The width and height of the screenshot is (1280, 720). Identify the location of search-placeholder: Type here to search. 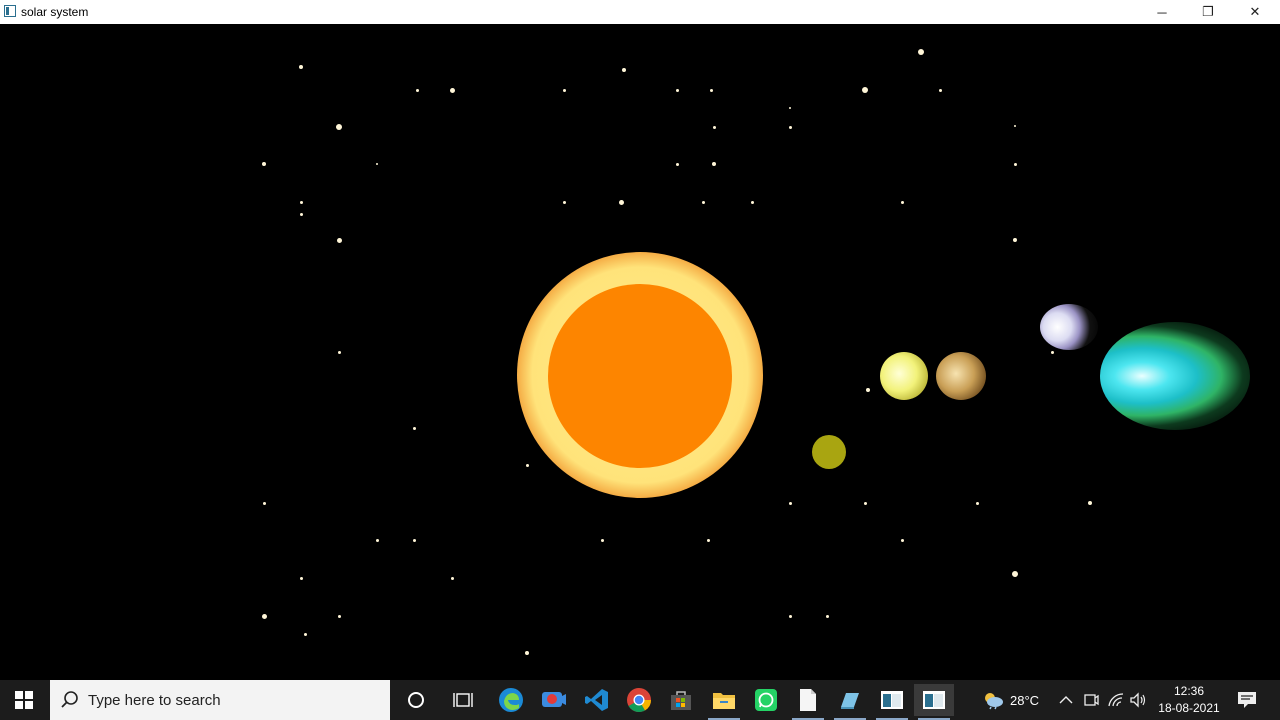
(154, 700).